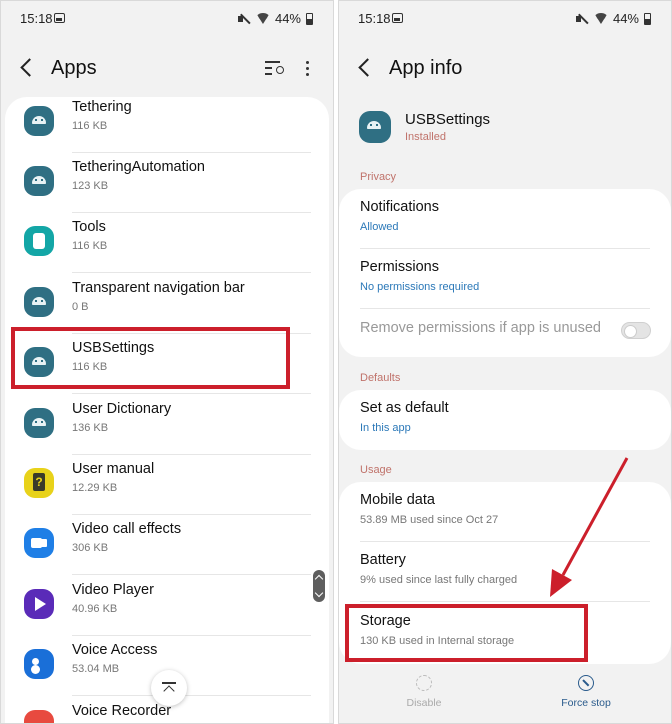 The width and height of the screenshot is (672, 724). What do you see at coordinates (39, 716) in the screenshot?
I see `voice-recorder-icon` at bounding box center [39, 716].